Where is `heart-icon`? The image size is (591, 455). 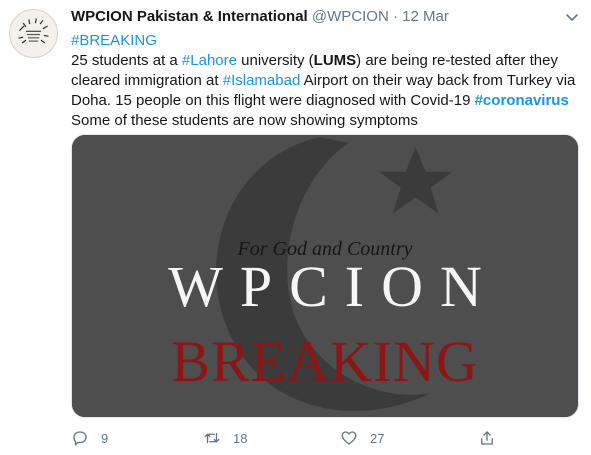 heart-icon is located at coordinates (349, 438).